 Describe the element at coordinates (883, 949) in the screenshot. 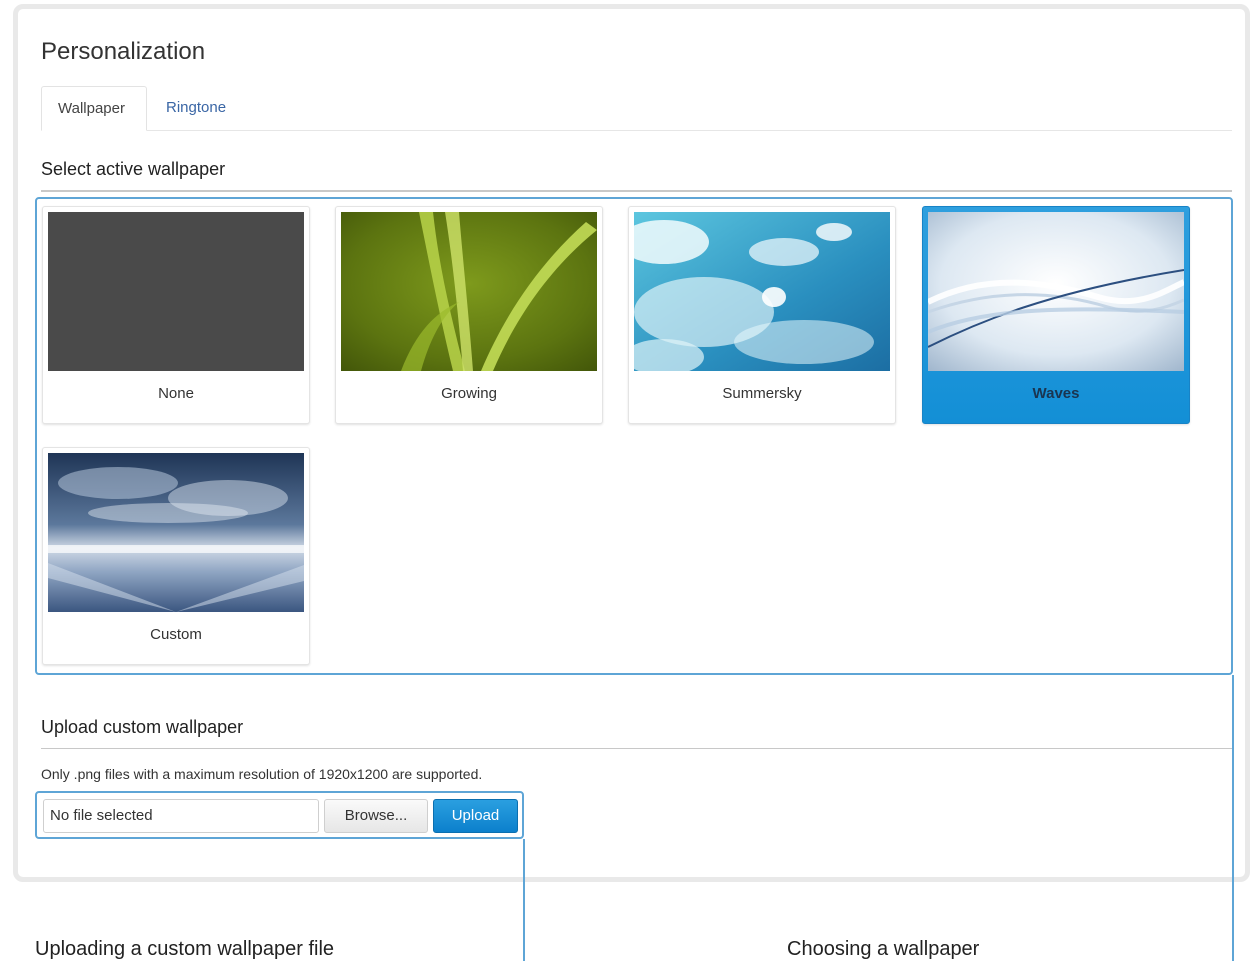

I see `choose-callout-label: Choosing a wallpaper` at that location.